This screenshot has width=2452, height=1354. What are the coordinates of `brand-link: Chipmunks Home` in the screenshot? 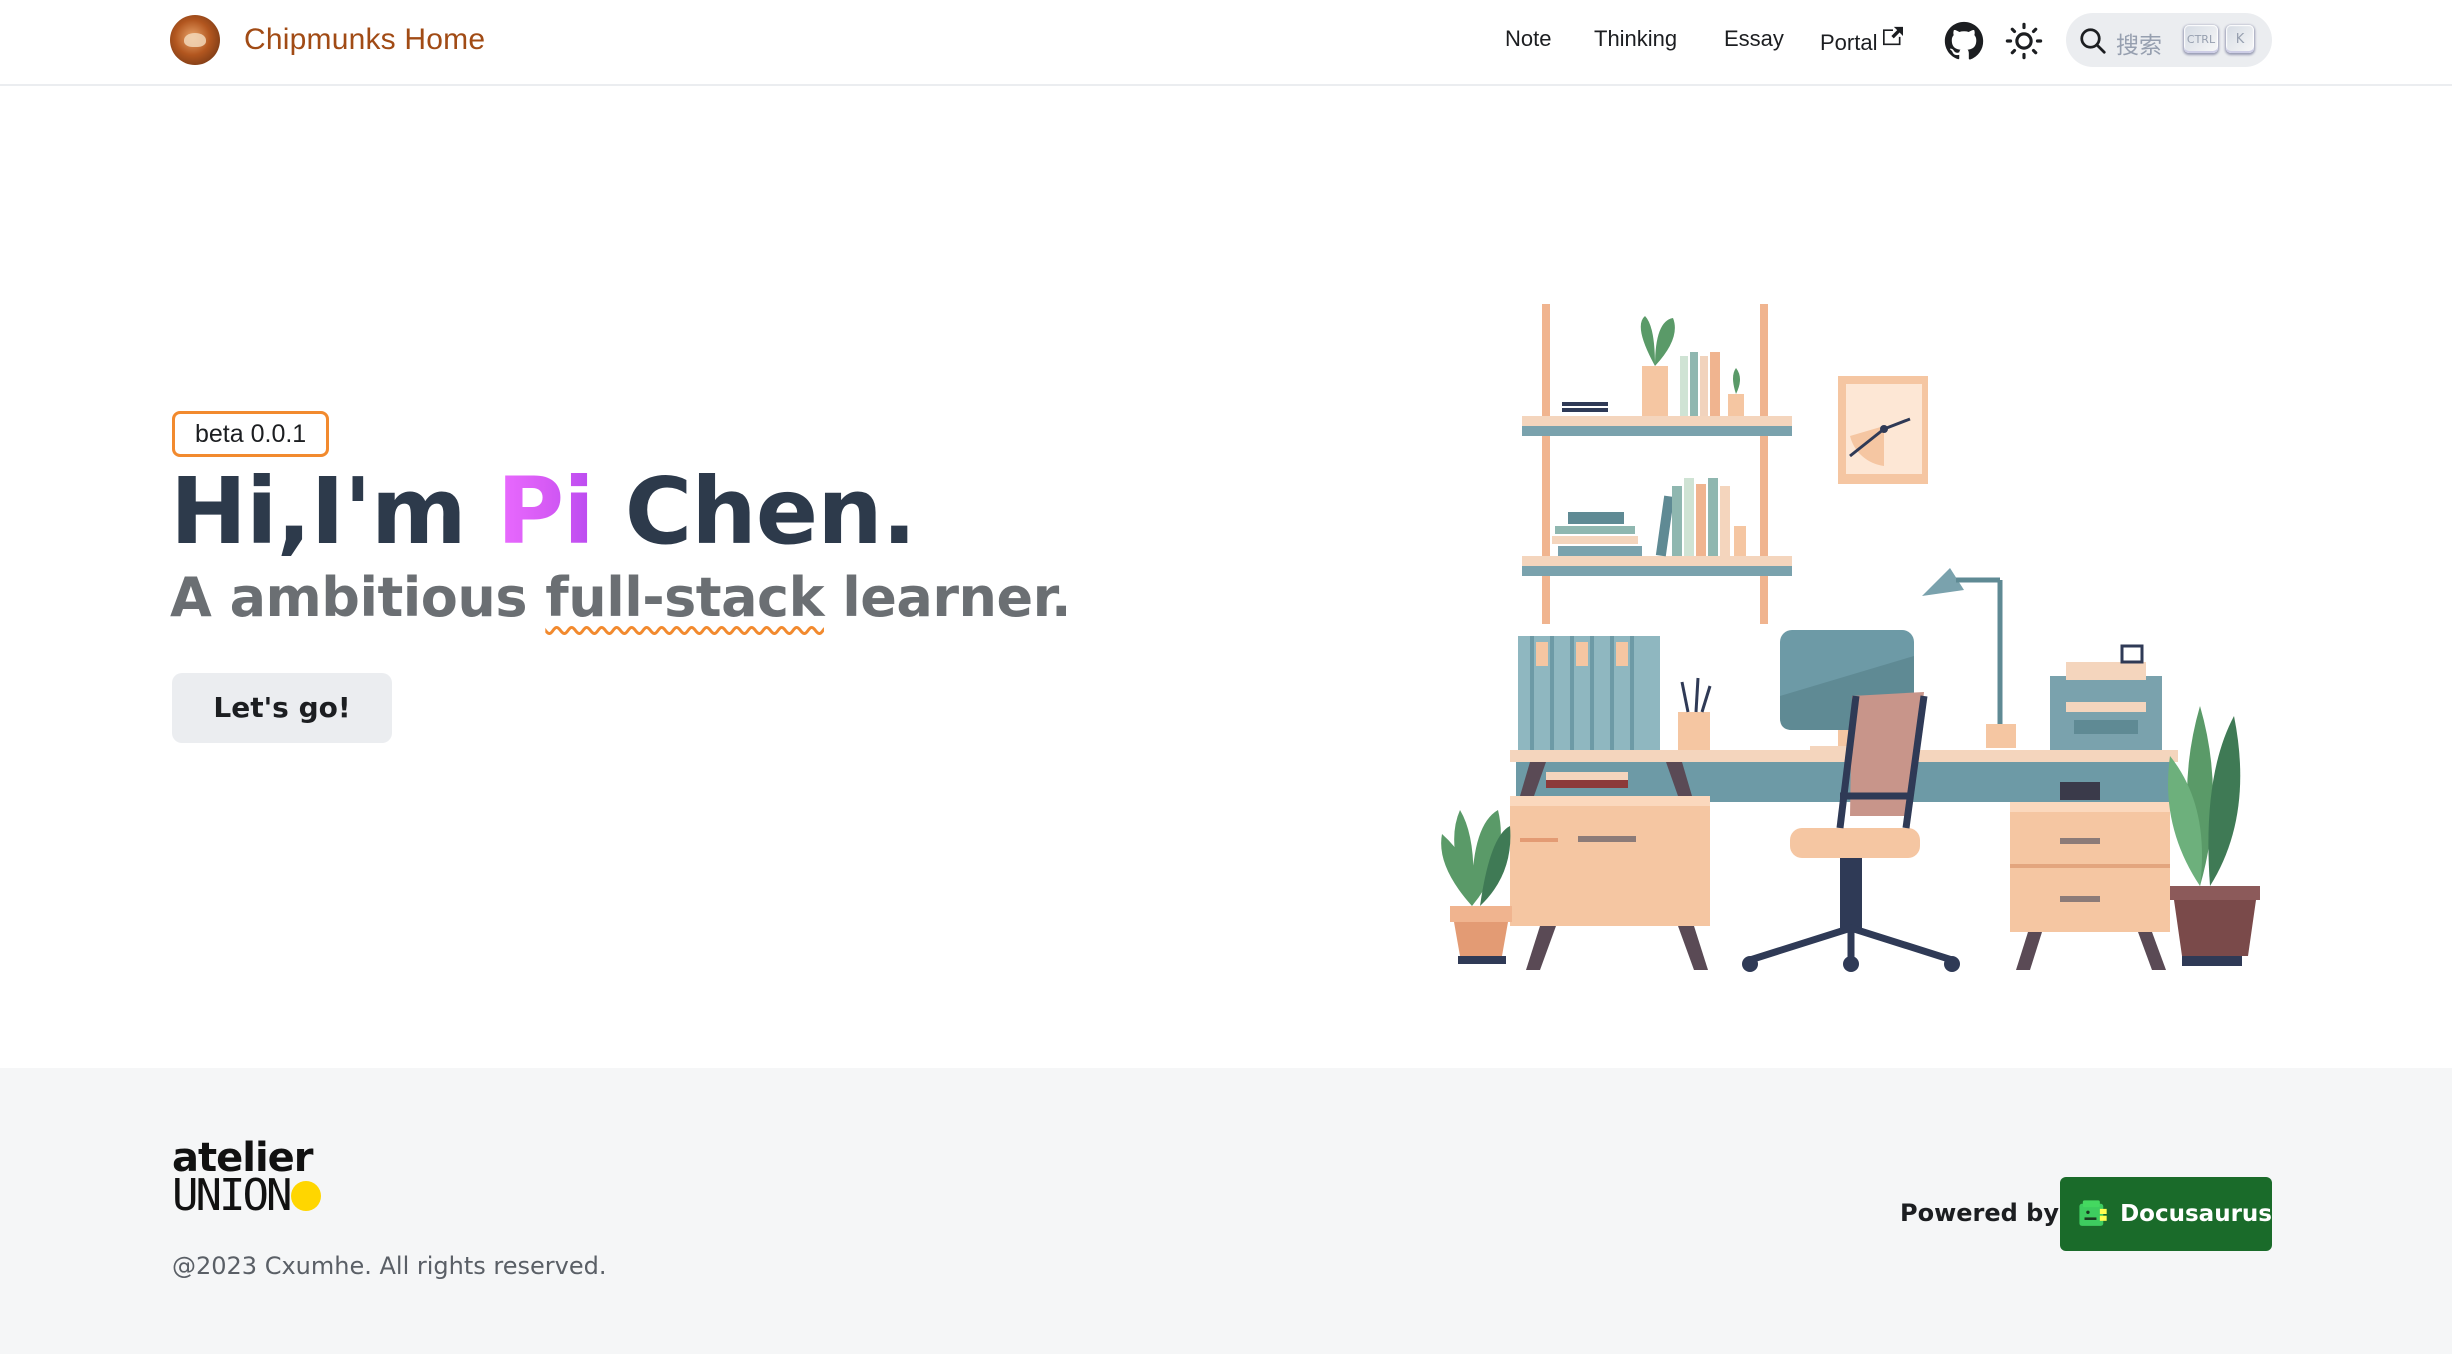 It's located at (327, 40).